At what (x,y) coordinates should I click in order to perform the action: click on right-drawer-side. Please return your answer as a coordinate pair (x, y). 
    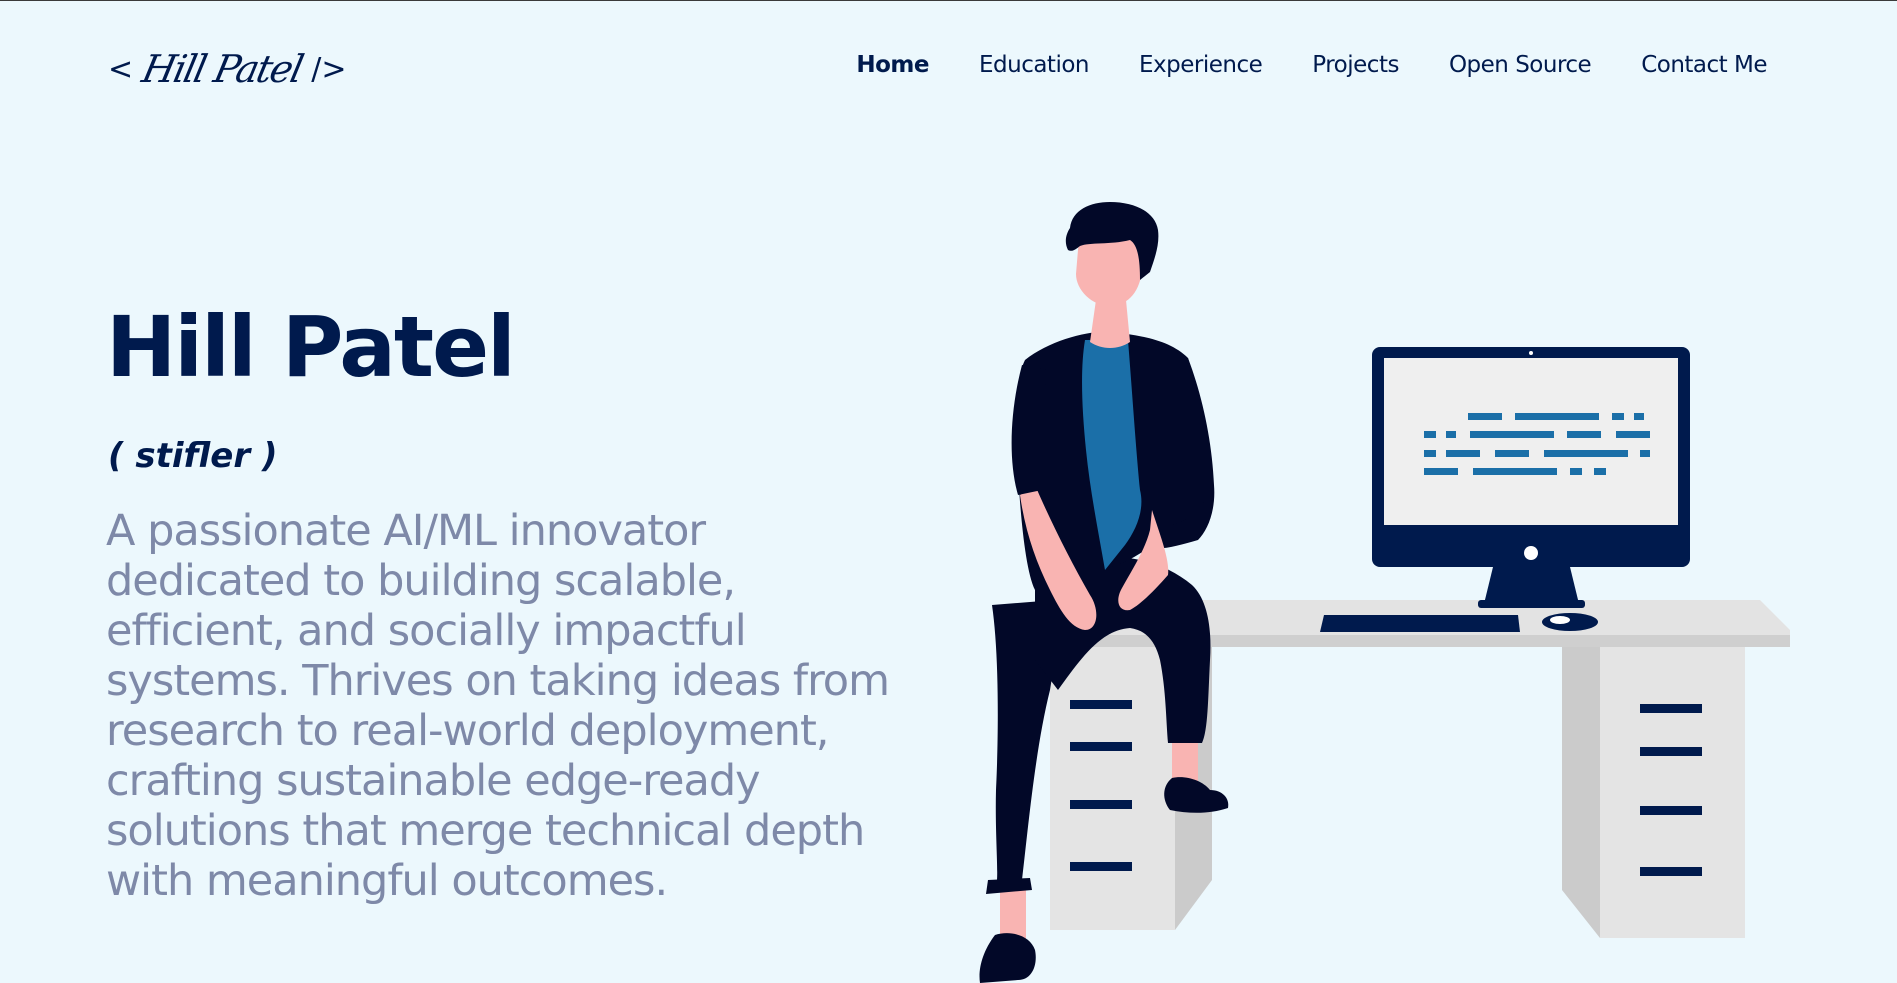
    Looking at the image, I should click on (1581, 792).